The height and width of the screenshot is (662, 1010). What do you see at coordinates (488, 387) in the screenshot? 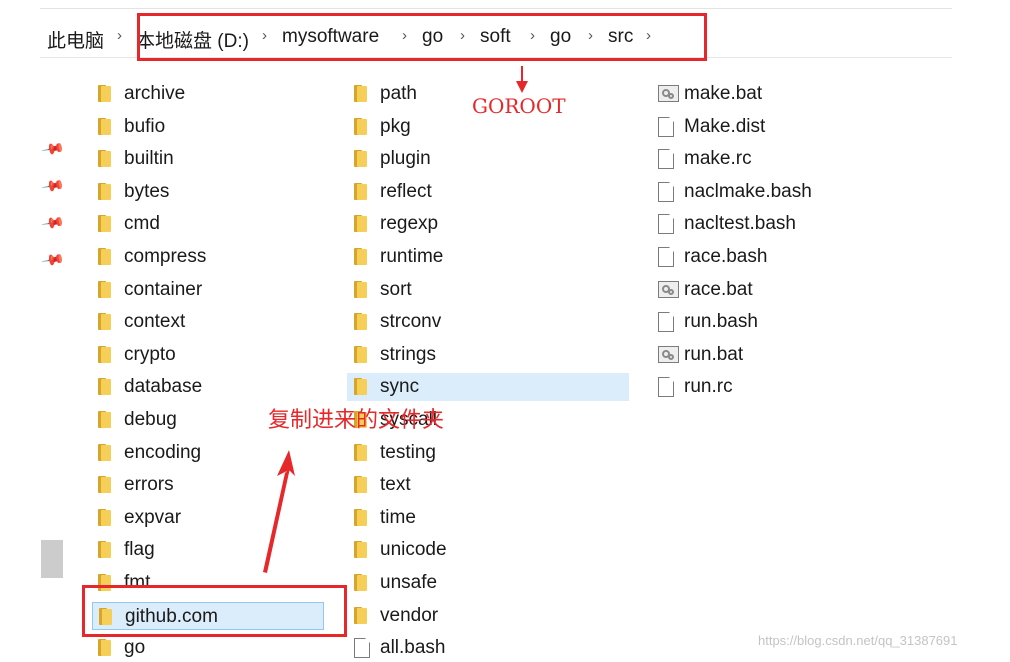
I see `folder-item: sync` at bounding box center [488, 387].